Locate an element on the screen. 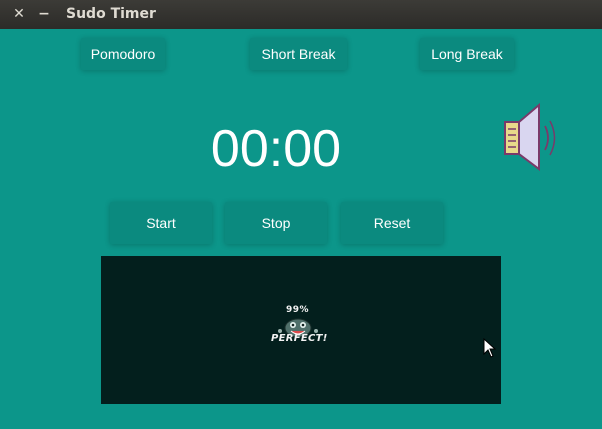 This screenshot has height=429, width=602. title-bar: ✕ − Sudo Timer is located at coordinates (301, 14).